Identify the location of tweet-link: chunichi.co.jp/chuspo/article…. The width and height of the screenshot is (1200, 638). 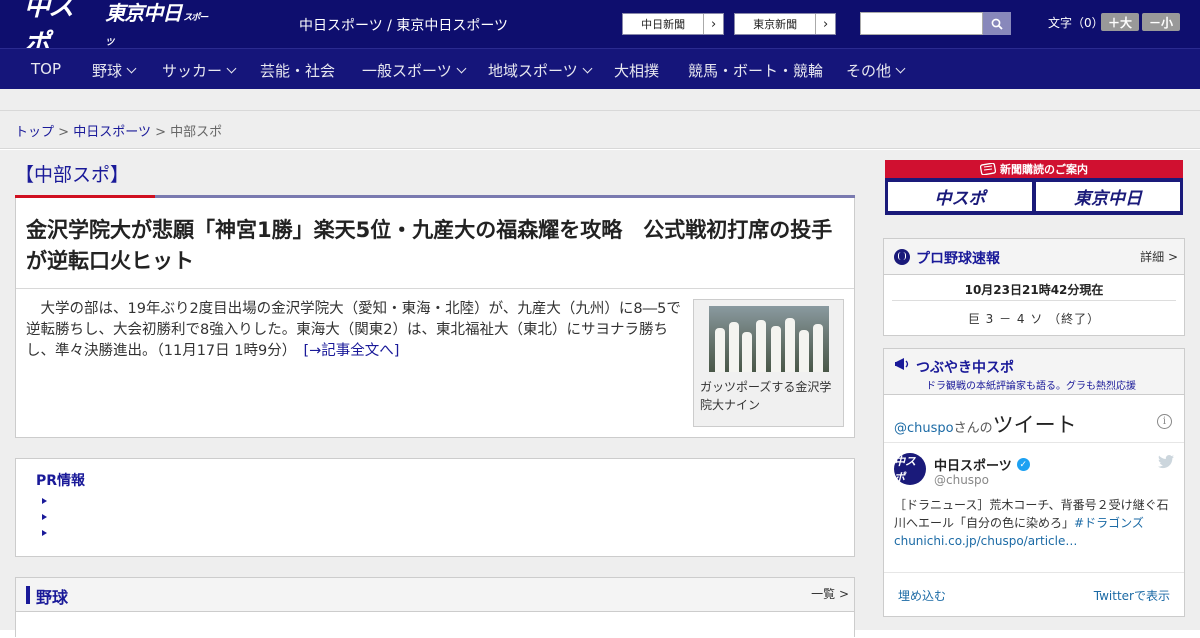
(985, 541).